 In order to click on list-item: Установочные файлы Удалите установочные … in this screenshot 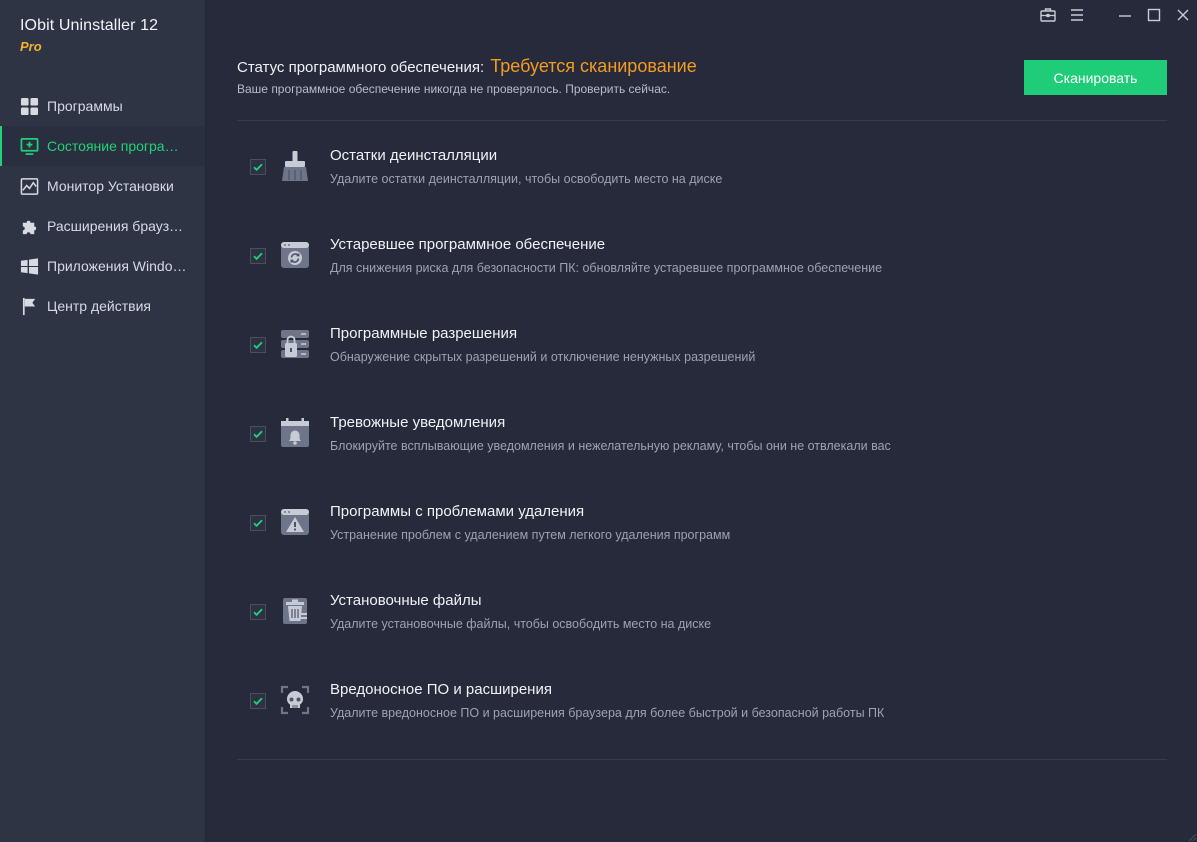, I will do `click(702, 619)`.